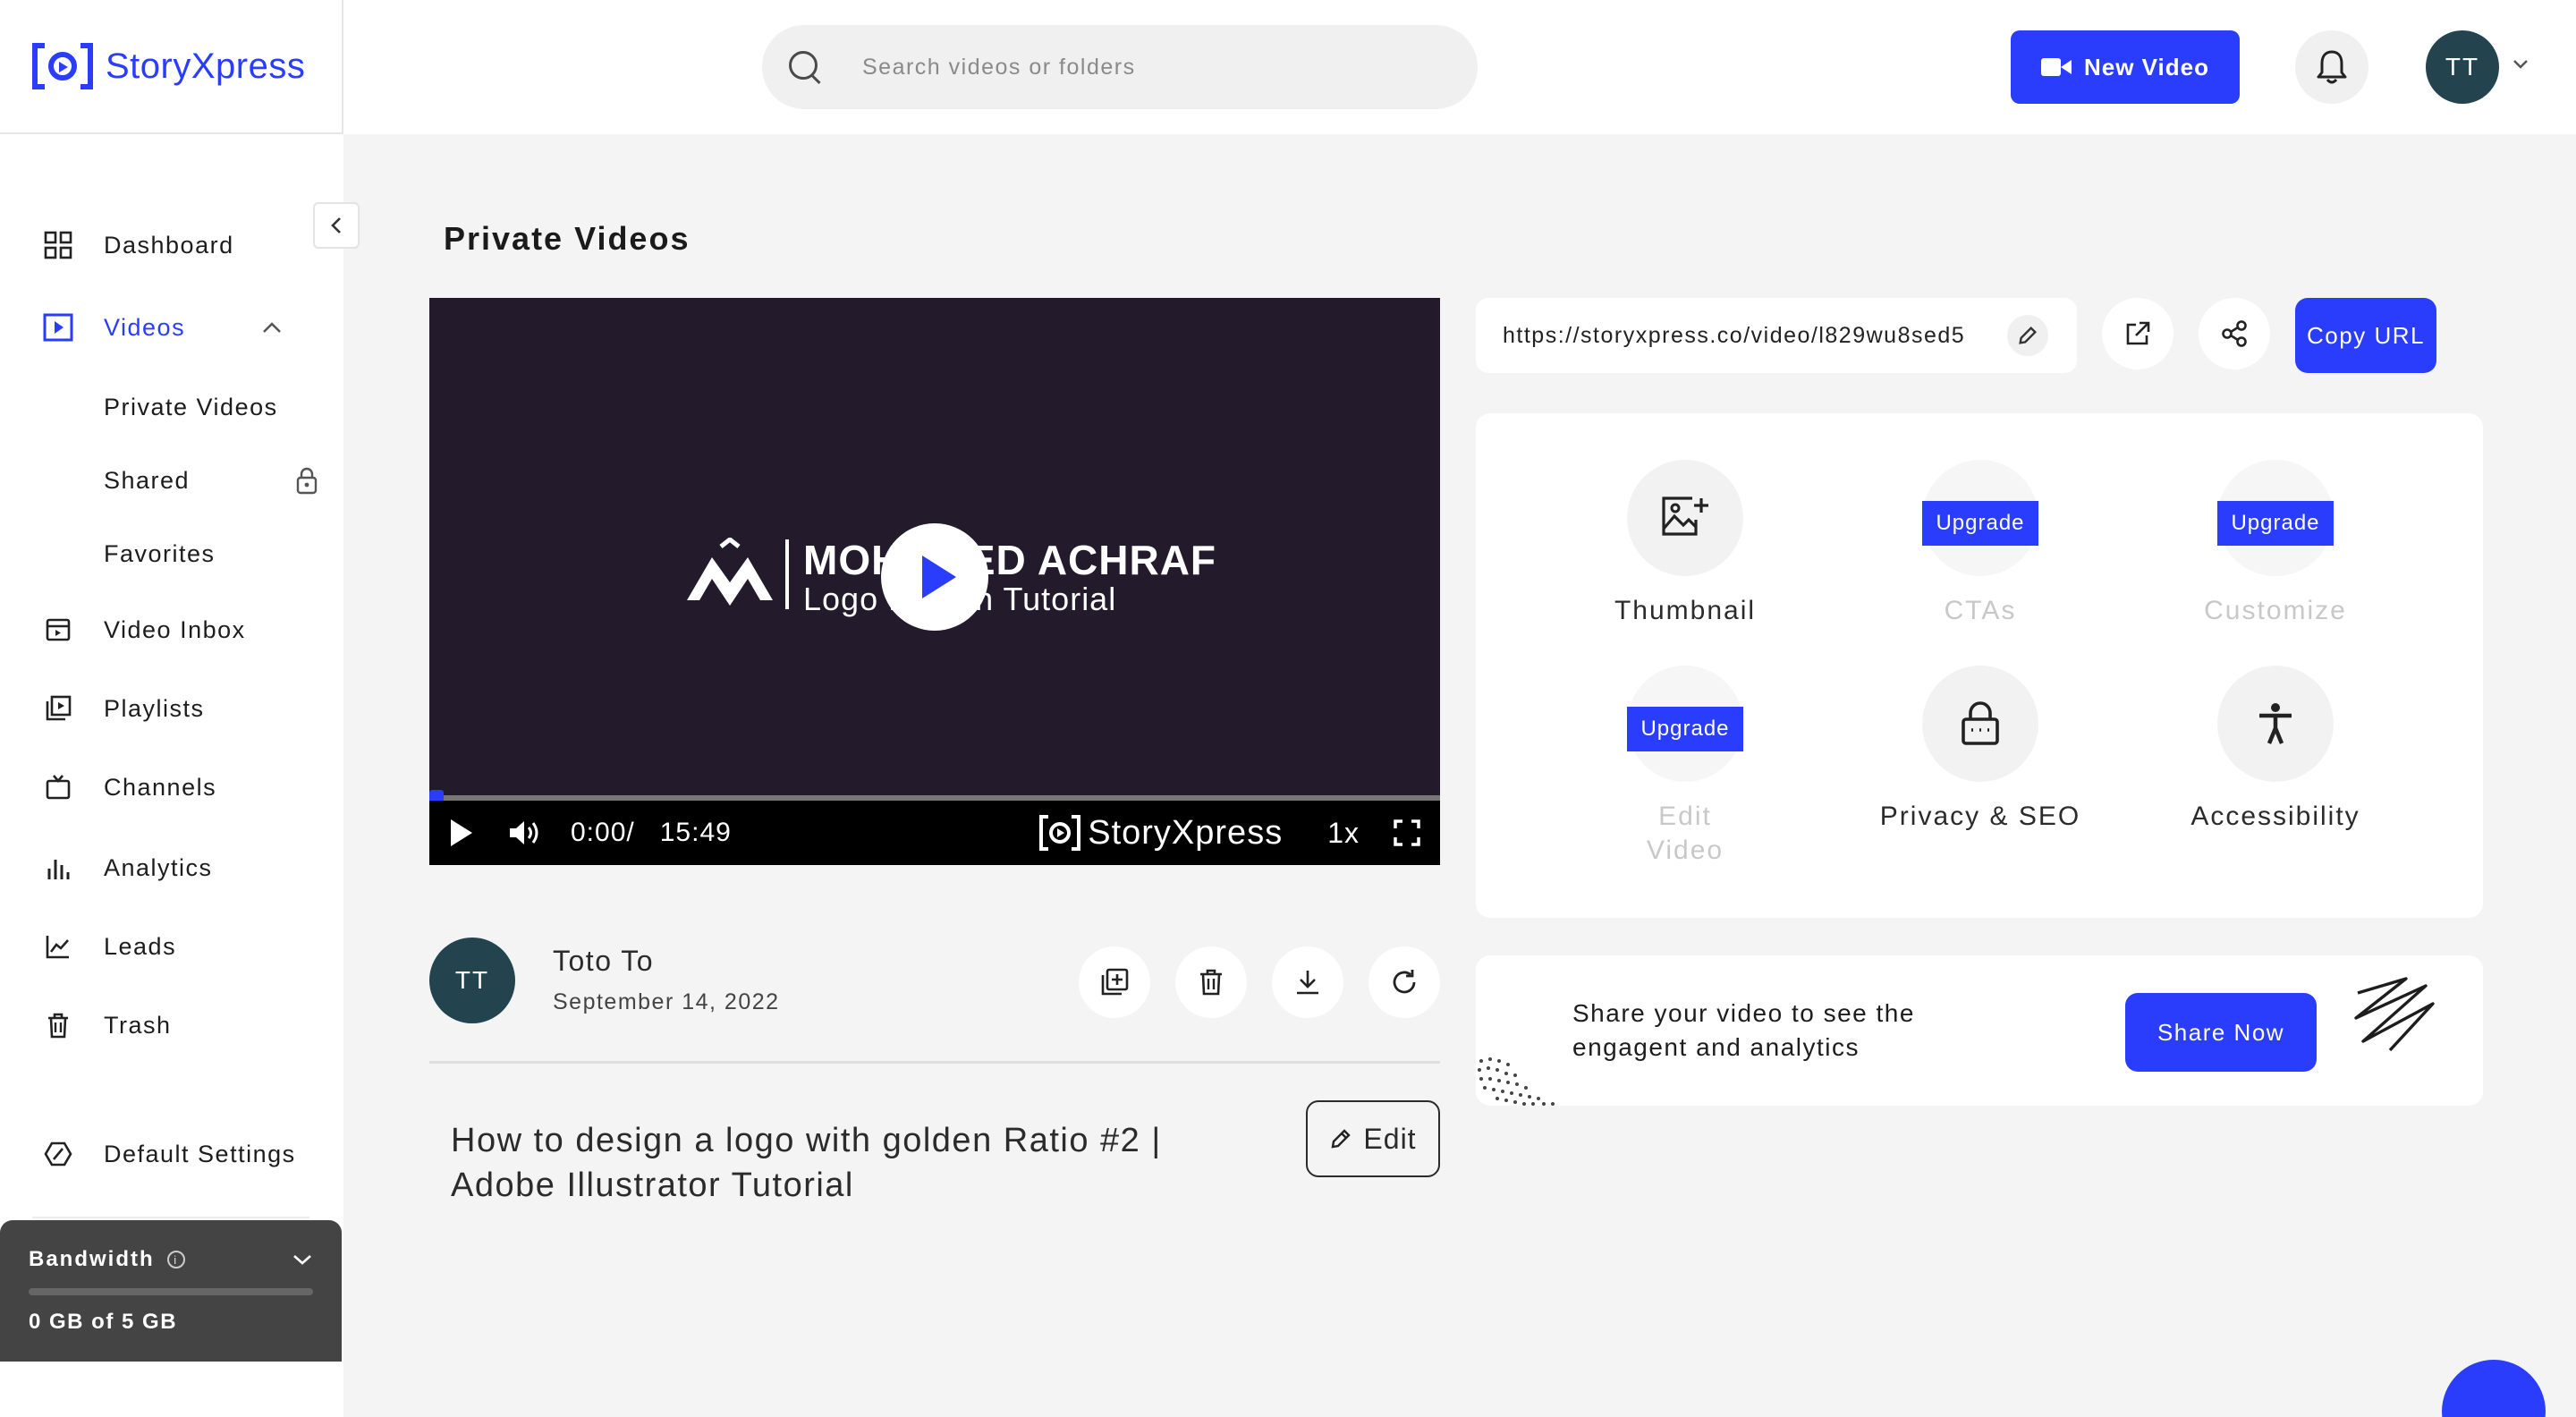 The height and width of the screenshot is (1417, 2576). What do you see at coordinates (695, 832) in the screenshot?
I see `duration: 15:49` at bounding box center [695, 832].